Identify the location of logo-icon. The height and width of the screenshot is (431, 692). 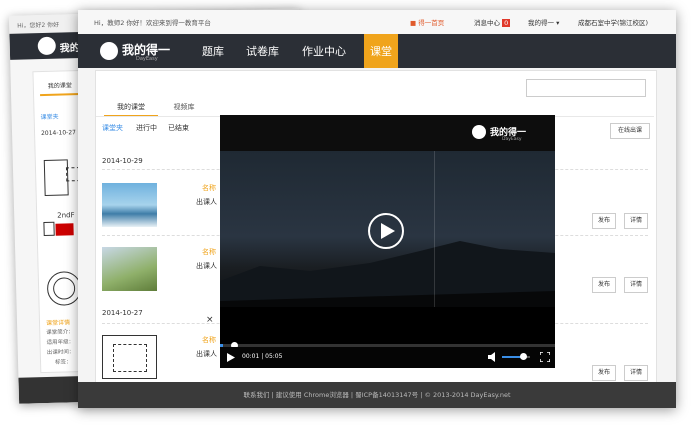
(109, 51).